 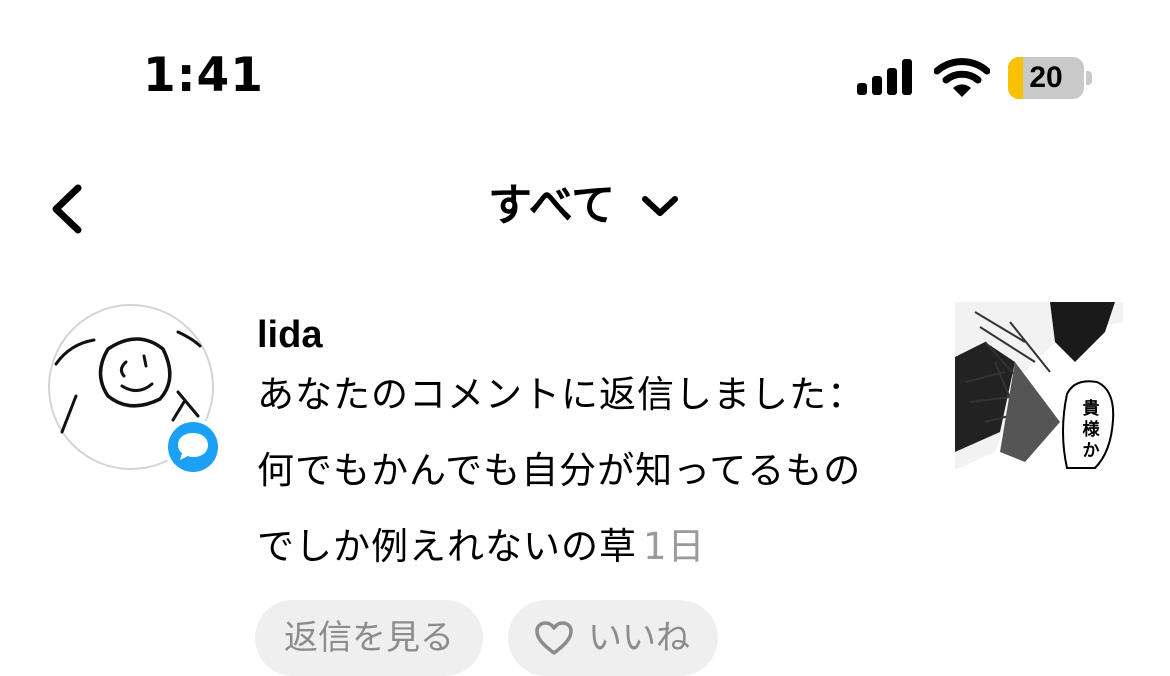 I want to click on like-label: いいね, so click(x=639, y=638).